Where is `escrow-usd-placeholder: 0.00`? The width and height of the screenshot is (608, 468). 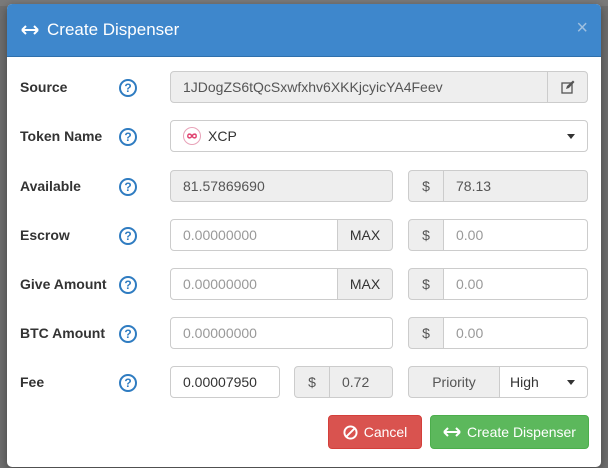 escrow-usd-placeholder: 0.00 is located at coordinates (470, 235).